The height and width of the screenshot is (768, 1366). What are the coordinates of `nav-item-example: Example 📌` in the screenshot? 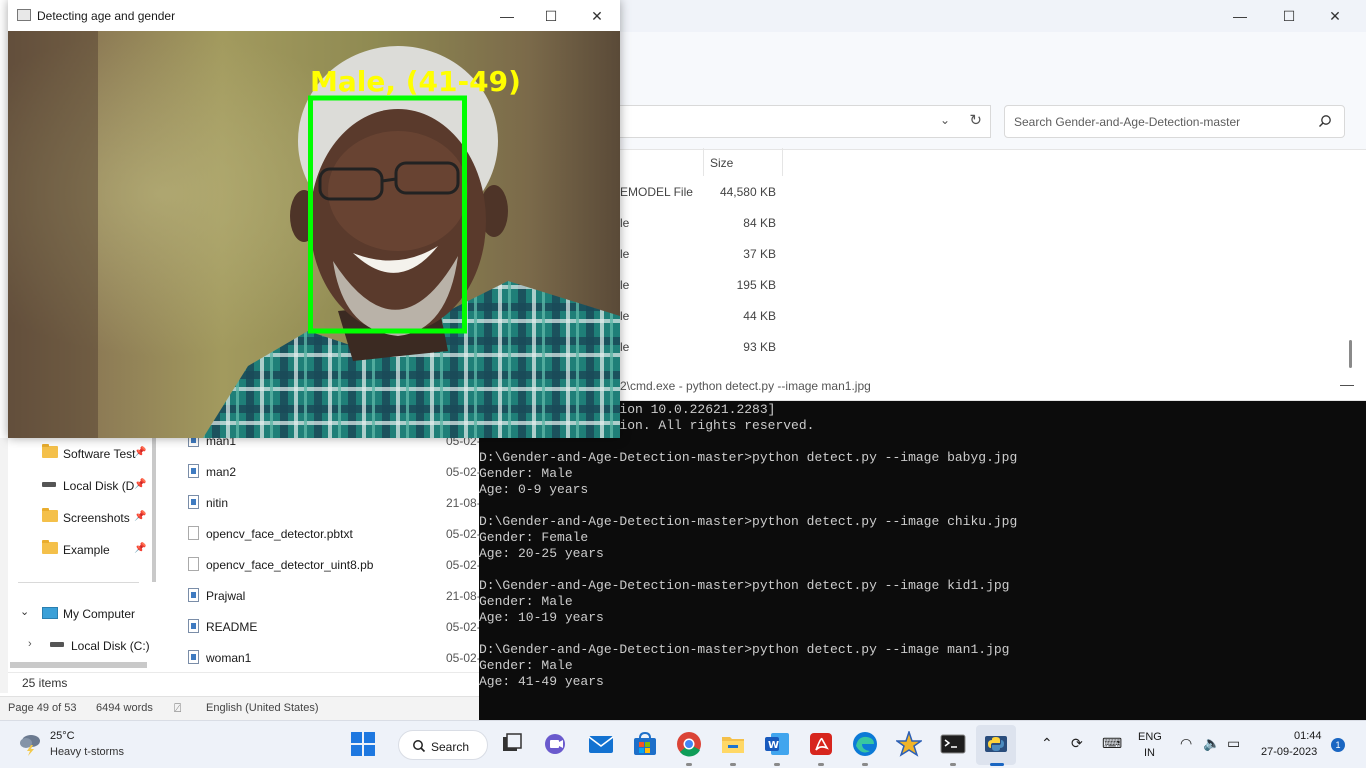 It's located at (83, 549).